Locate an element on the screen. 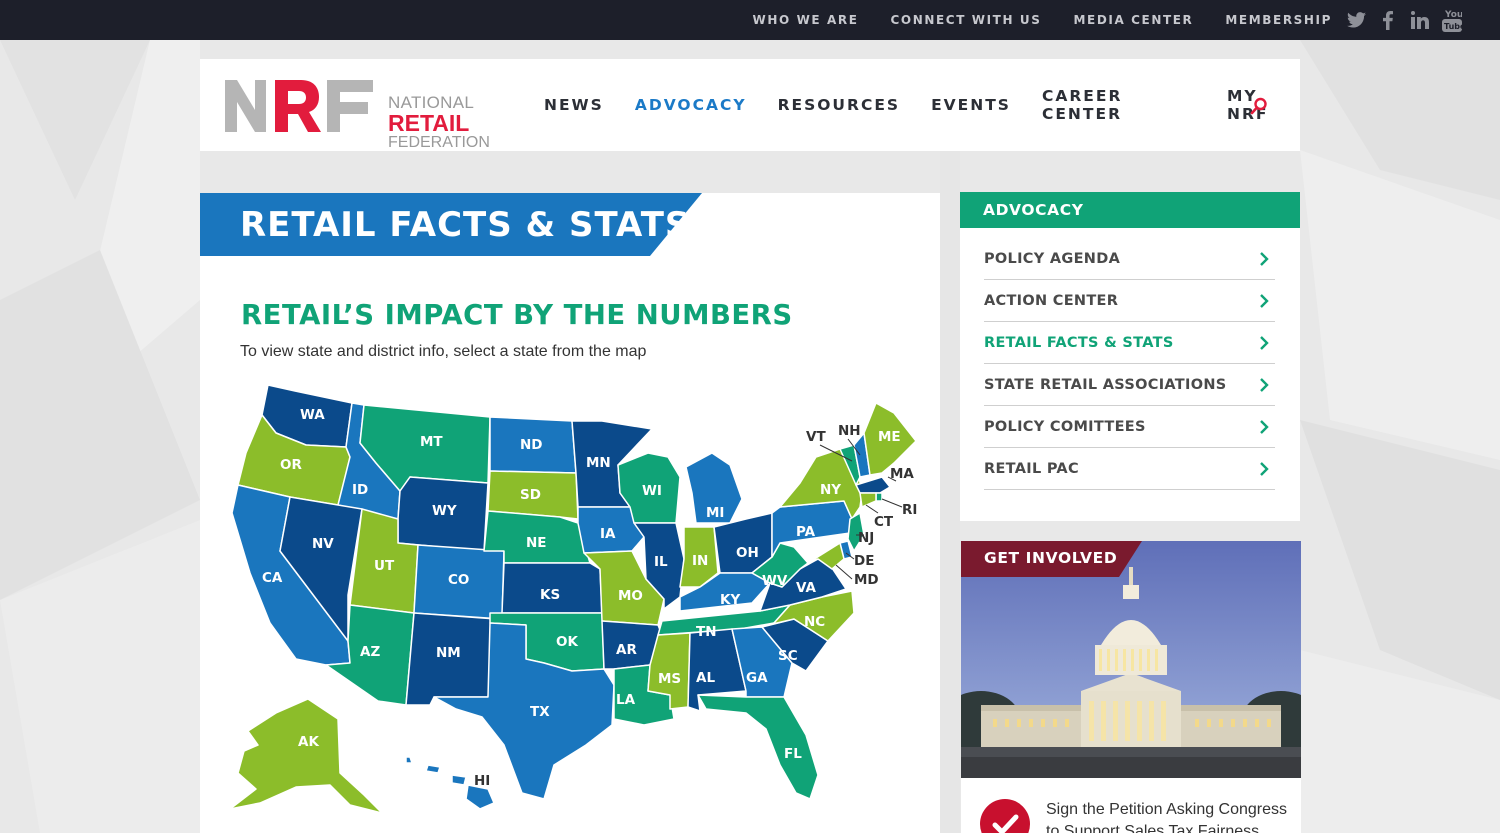 Image resolution: width=1500 pixels, height=833 pixels. nav-events: EVENTS is located at coordinates (971, 105).